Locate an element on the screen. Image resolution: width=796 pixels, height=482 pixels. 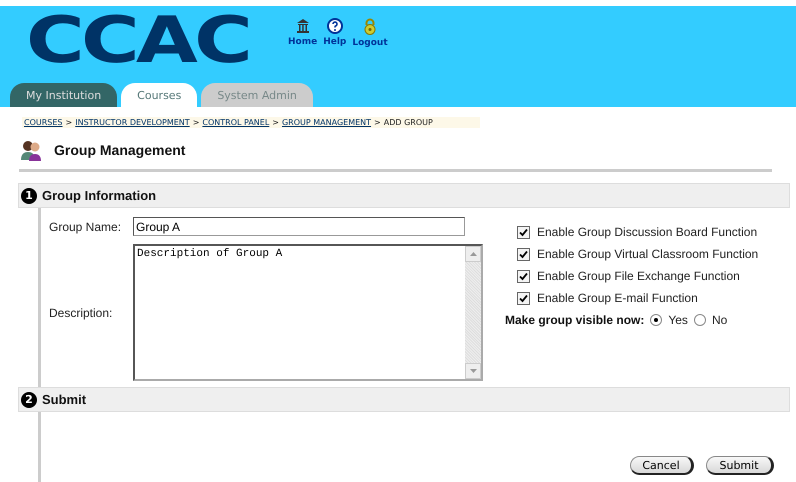
step-number: 1 is located at coordinates (29, 196).